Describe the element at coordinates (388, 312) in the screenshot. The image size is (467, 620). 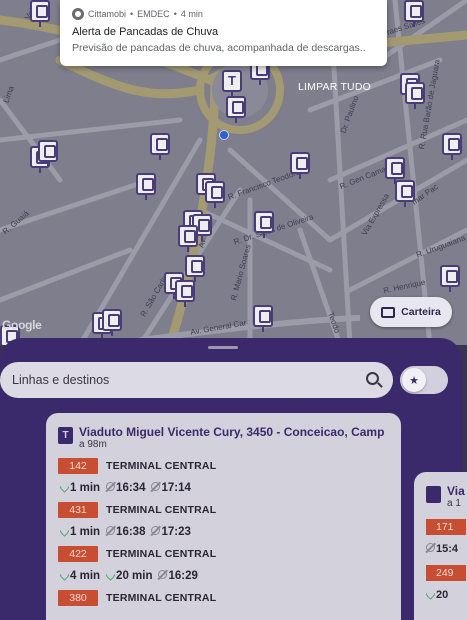
I see `wallet-icon` at that location.